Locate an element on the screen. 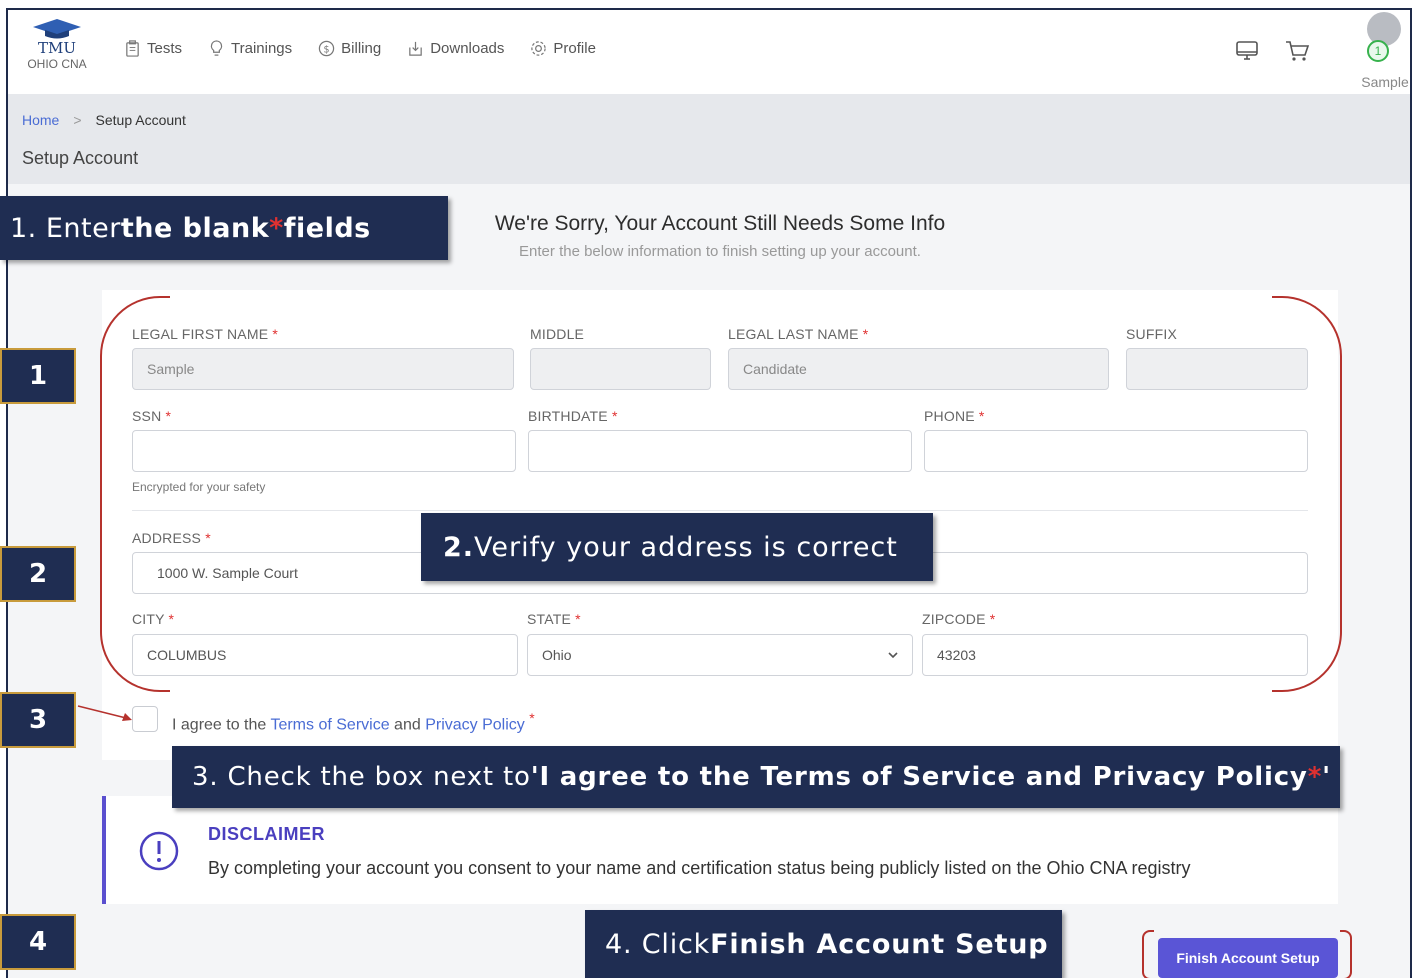 The width and height of the screenshot is (1416, 978). nav-tests: Tests is located at coordinates (153, 48).